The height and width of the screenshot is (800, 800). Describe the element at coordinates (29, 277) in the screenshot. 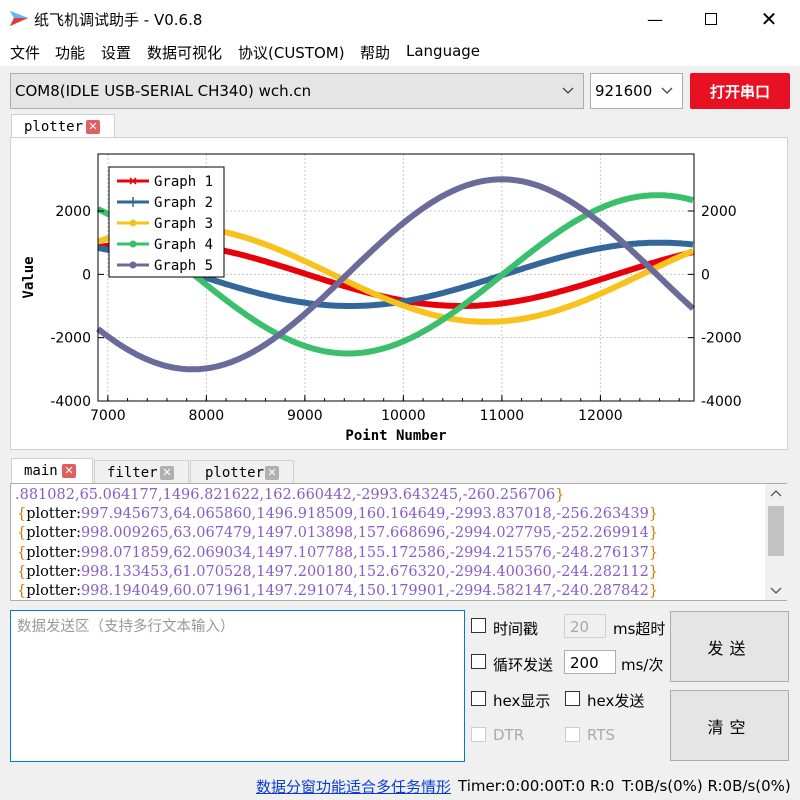

I see `y-axis-label: Value` at that location.